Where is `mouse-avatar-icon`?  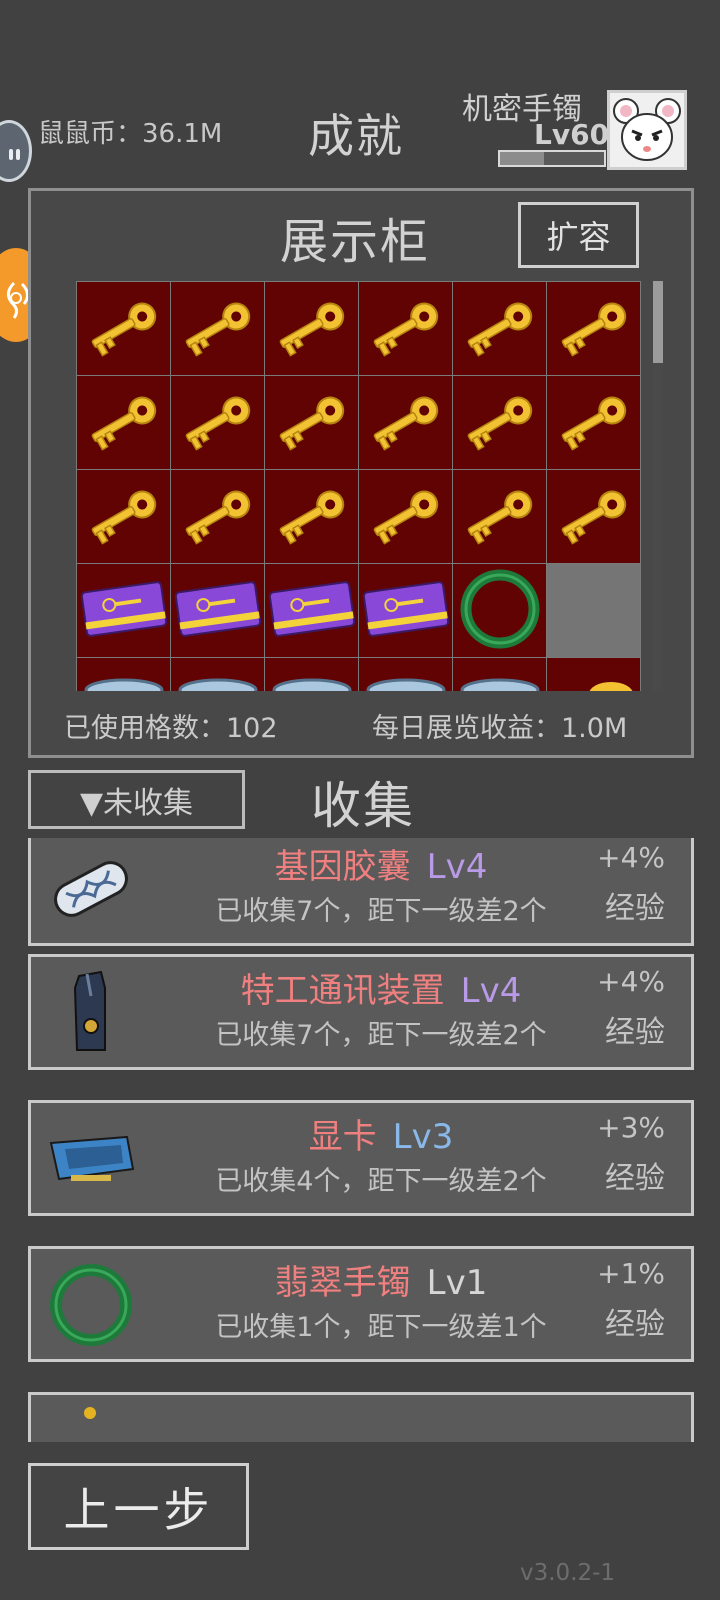 mouse-avatar-icon is located at coordinates (647, 129).